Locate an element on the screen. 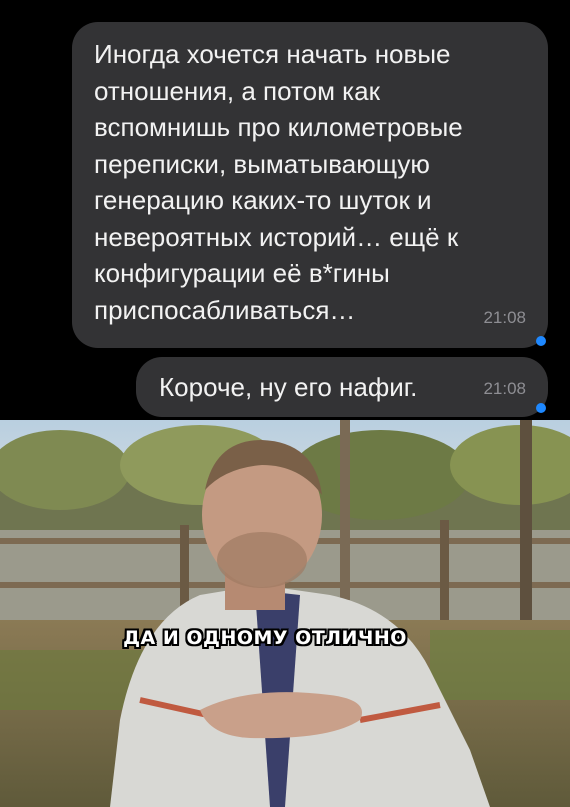 This screenshot has height=807, width=570. message-bubble: Короче, ну его нафиг. 21:08 is located at coordinates (342, 387).